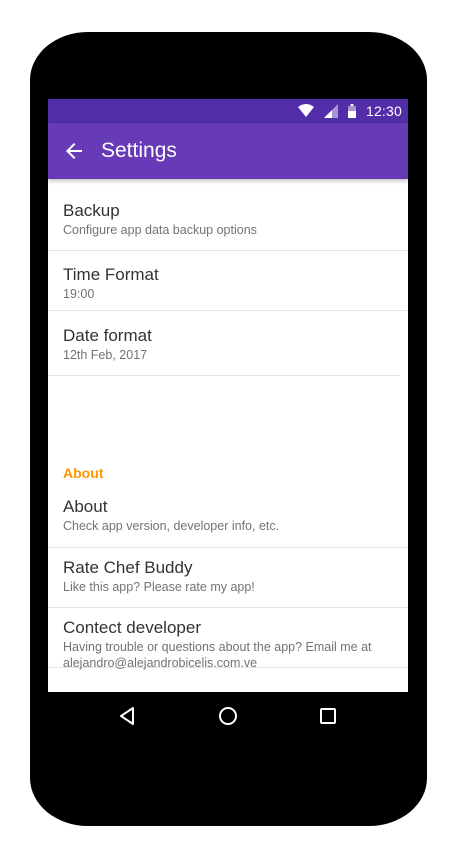  I want to click on pref-title: Rate Chef Buddy, so click(128, 567).